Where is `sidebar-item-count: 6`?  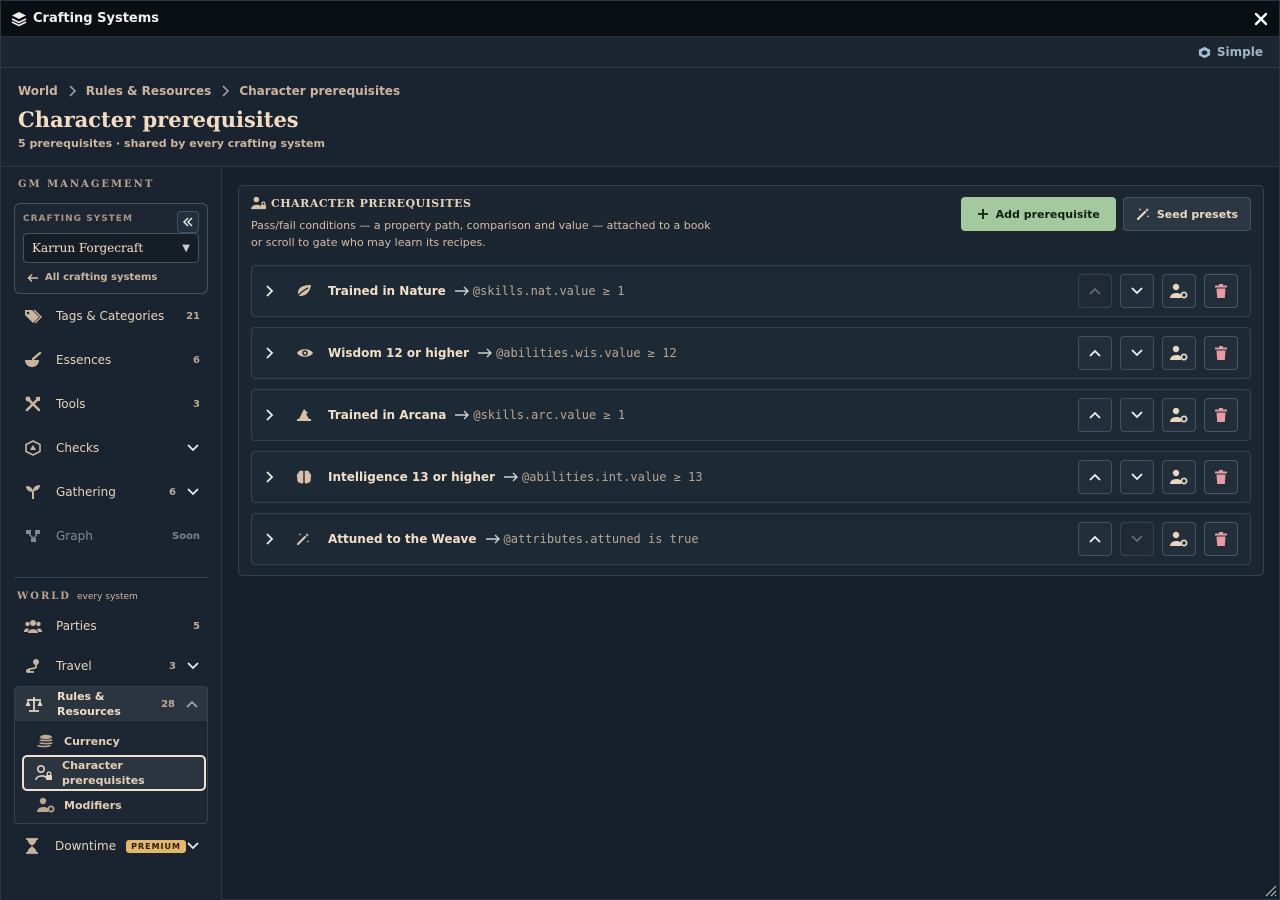
sidebar-item-count: 6 is located at coordinates (172, 492).